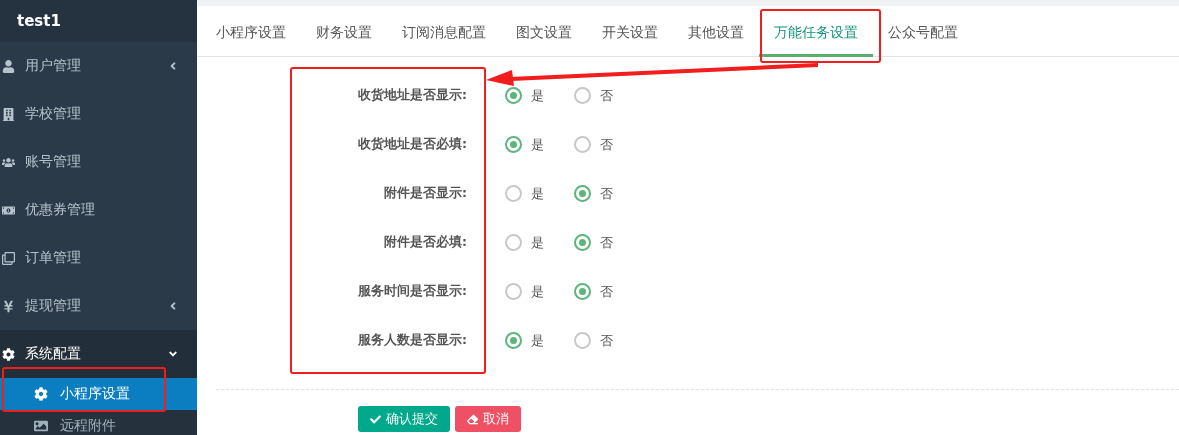 The height and width of the screenshot is (435, 1179). What do you see at coordinates (375, 419) in the screenshot?
I see `check-icon` at bounding box center [375, 419].